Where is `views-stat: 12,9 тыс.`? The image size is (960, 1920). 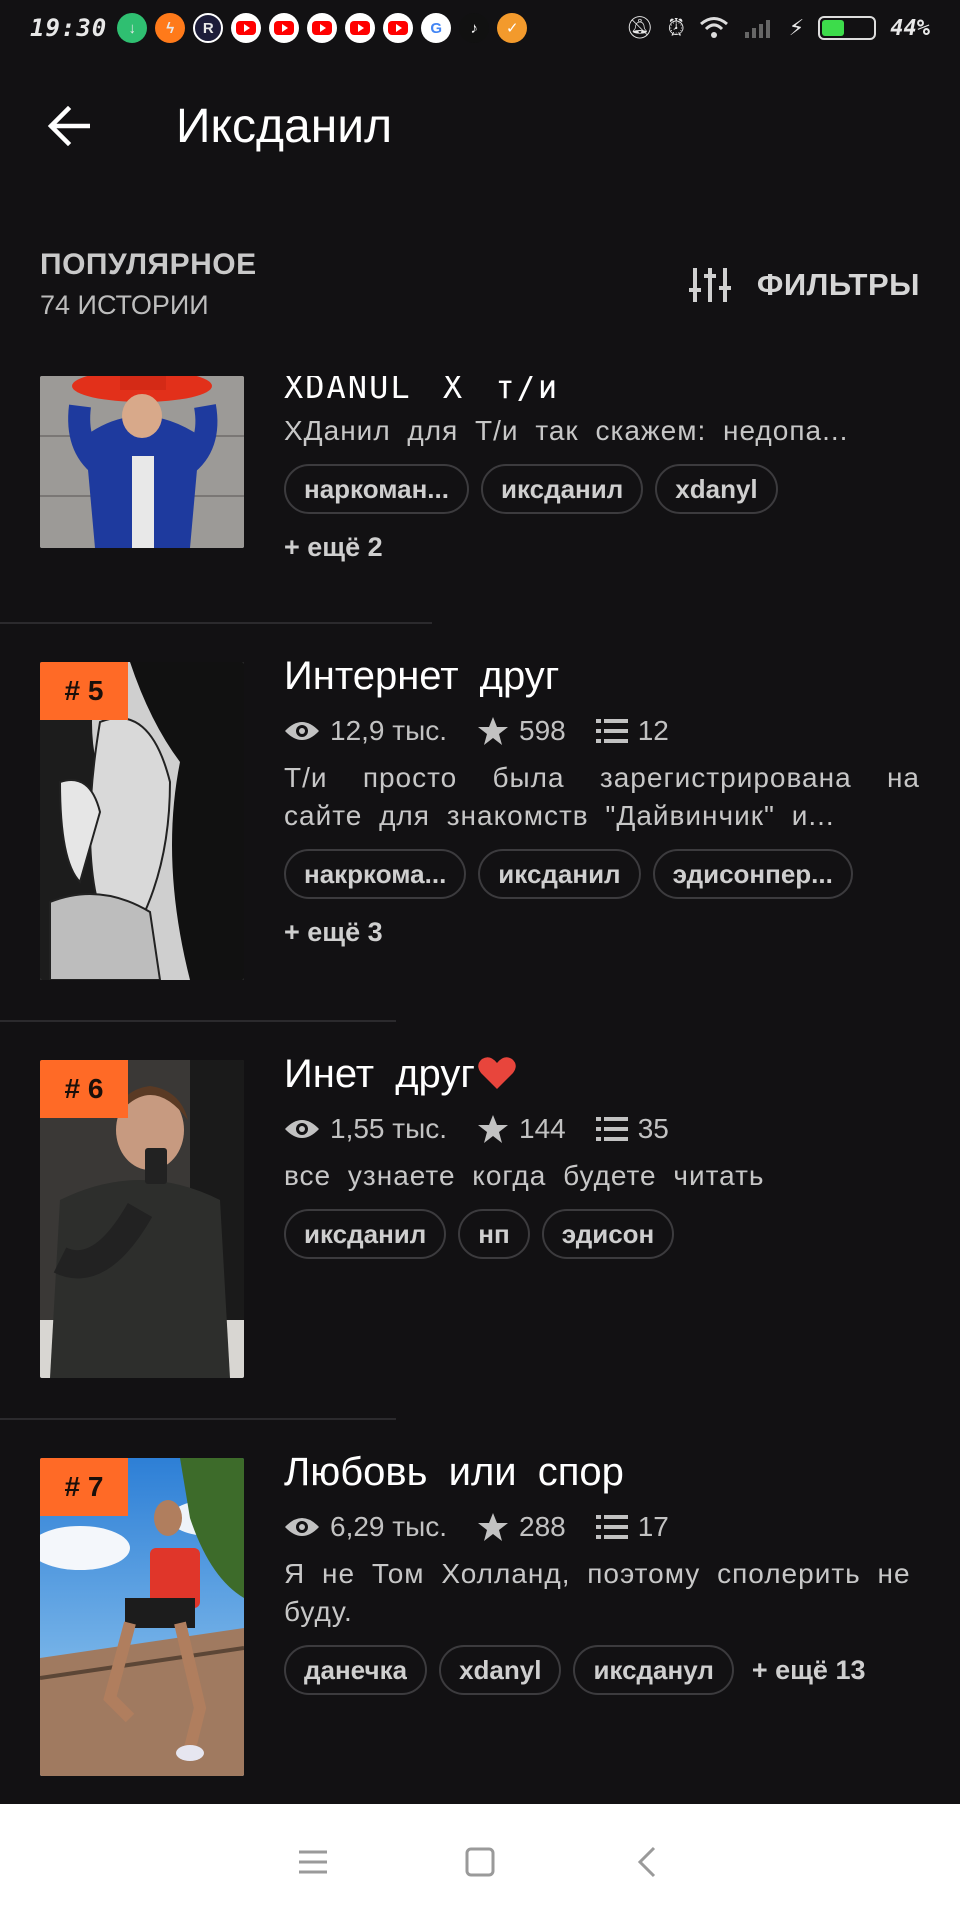 views-stat: 12,9 тыс. is located at coordinates (365, 731).